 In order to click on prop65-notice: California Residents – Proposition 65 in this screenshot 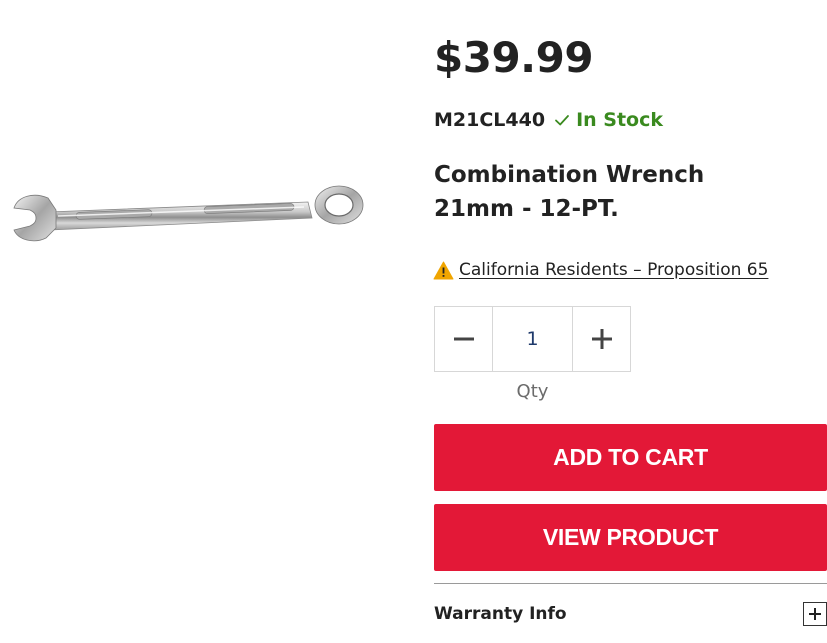, I will do `click(600, 270)`.